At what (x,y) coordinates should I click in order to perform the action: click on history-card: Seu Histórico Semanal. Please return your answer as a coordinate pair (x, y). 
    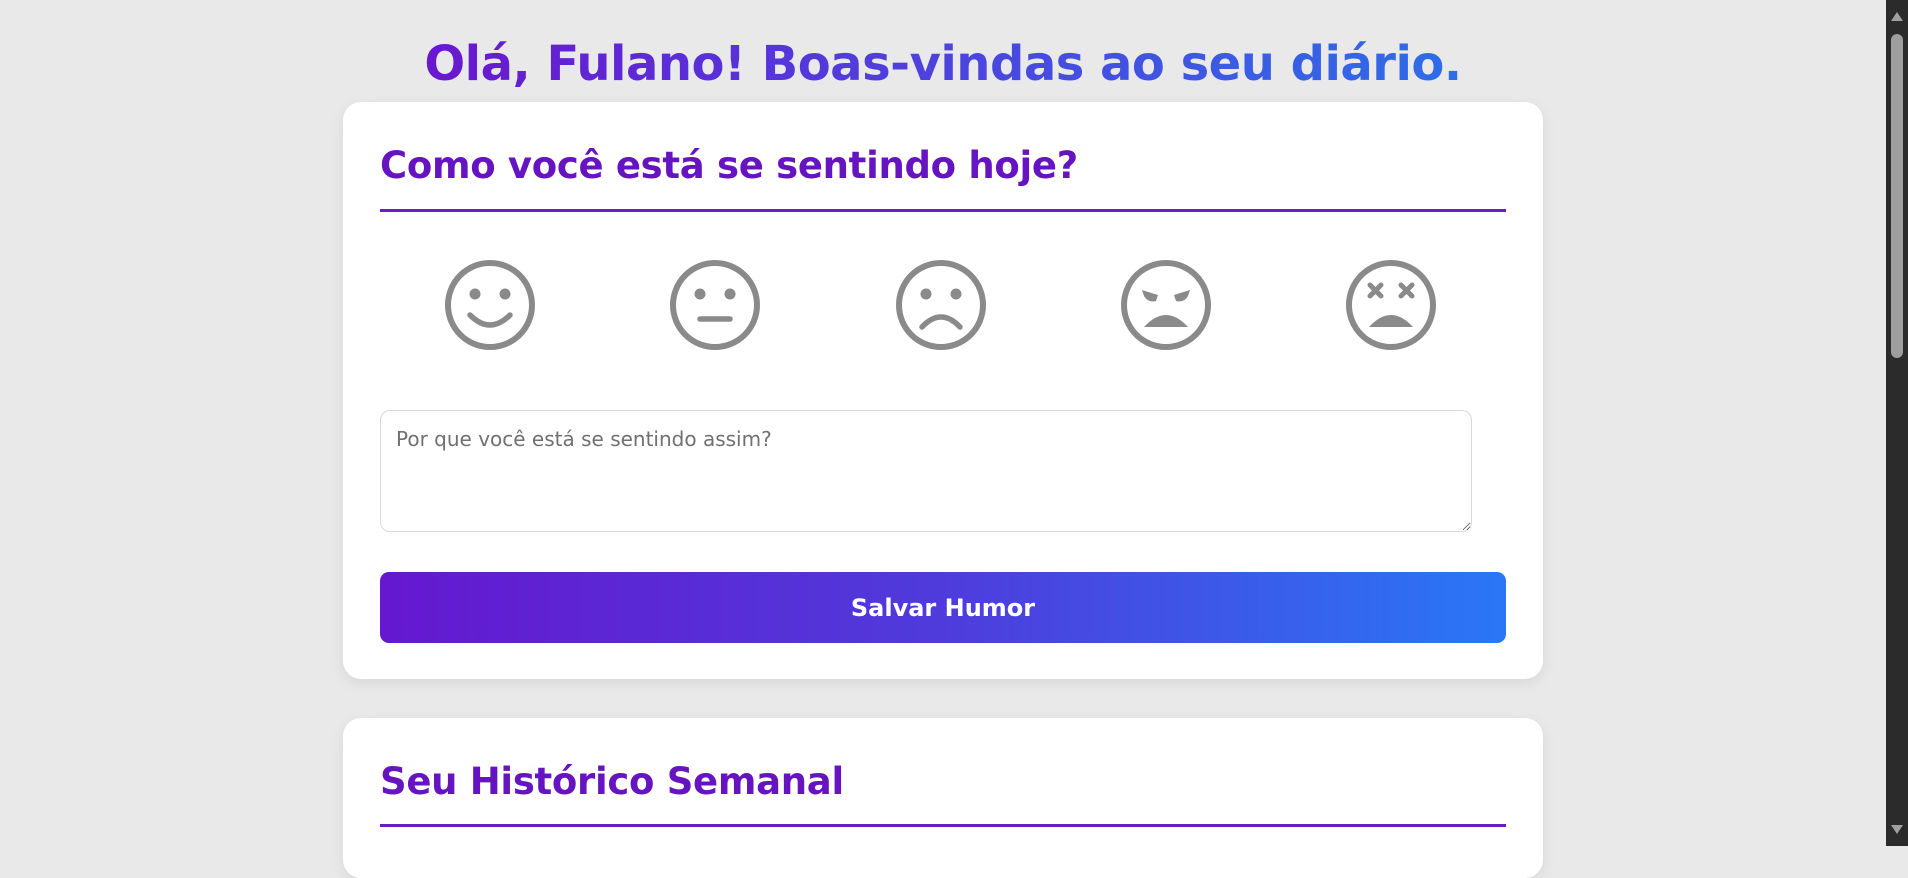
    Looking at the image, I should click on (943, 798).